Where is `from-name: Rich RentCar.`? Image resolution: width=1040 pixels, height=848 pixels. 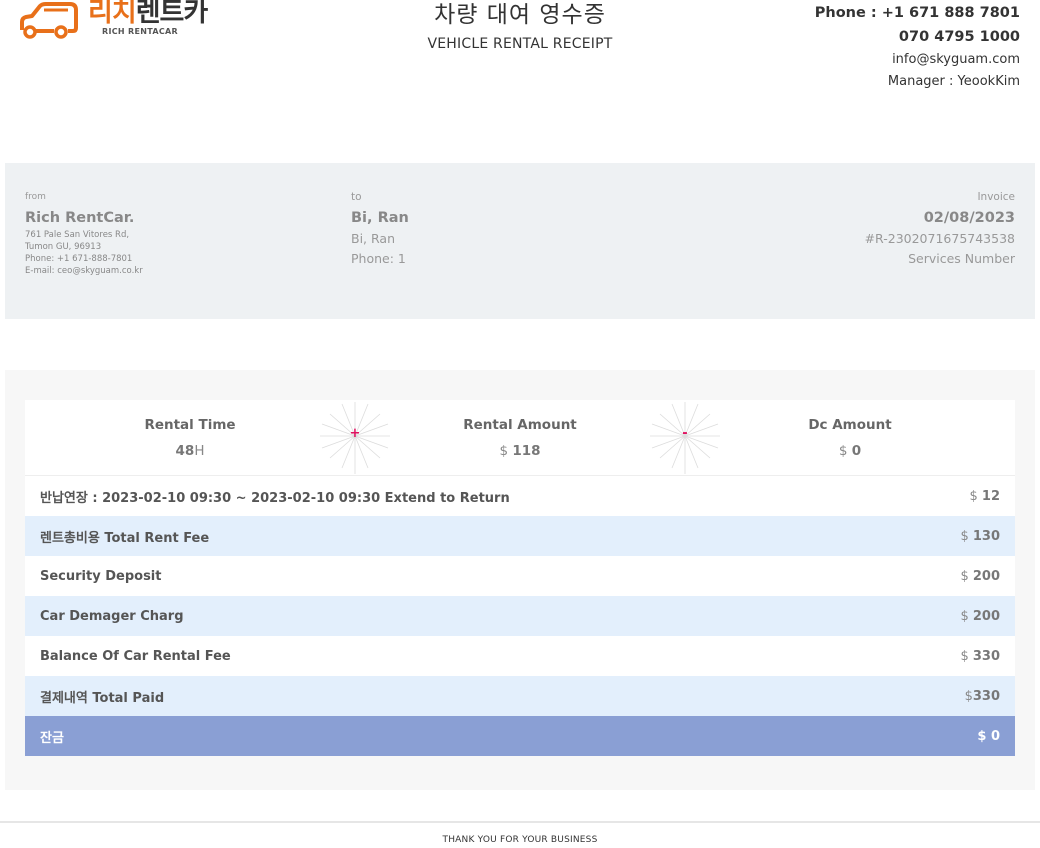 from-name: Rich RentCar. is located at coordinates (80, 218).